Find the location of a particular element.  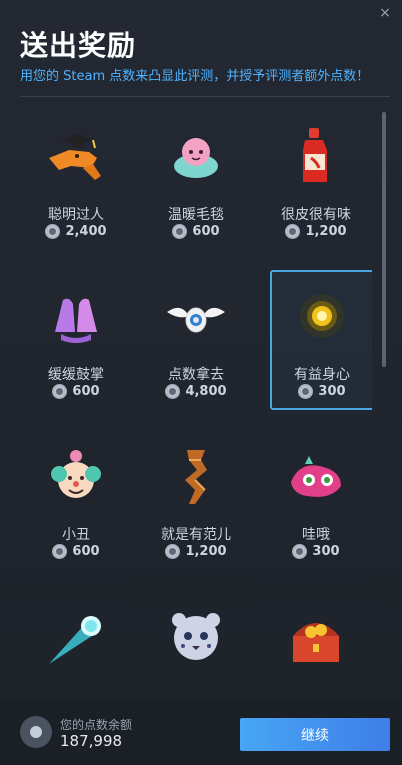

award-label: 温暖毛毯 is located at coordinates (196, 215).